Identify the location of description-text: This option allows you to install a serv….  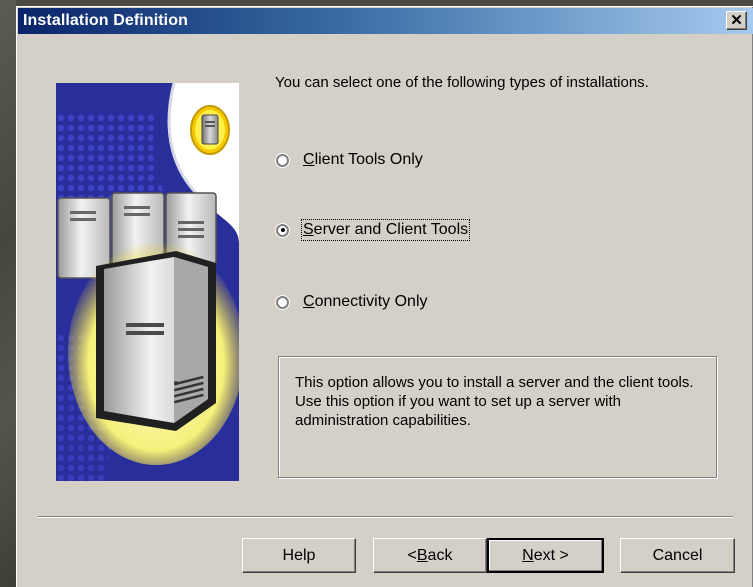
(494, 401).